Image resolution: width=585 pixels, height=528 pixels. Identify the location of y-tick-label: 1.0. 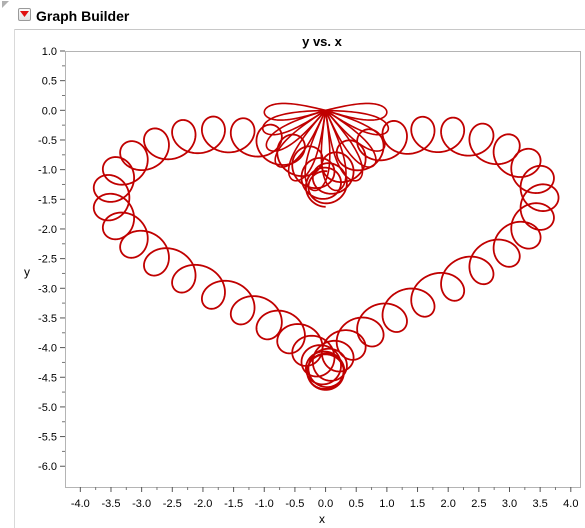
(49, 52).